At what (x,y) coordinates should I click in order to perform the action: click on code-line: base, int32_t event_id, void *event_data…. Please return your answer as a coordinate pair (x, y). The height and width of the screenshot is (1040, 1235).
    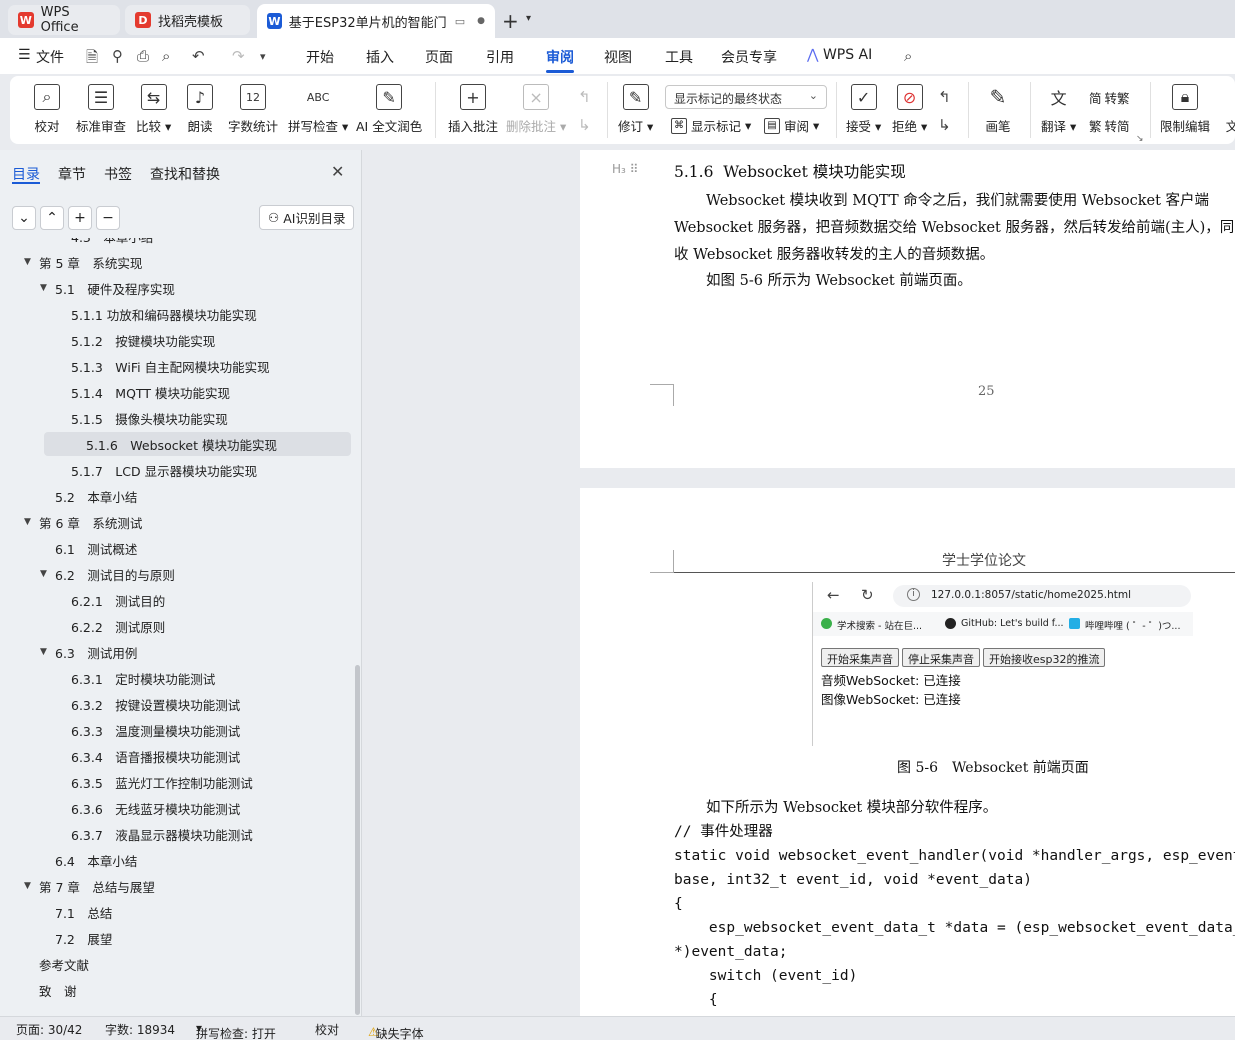
    Looking at the image, I should click on (853, 880).